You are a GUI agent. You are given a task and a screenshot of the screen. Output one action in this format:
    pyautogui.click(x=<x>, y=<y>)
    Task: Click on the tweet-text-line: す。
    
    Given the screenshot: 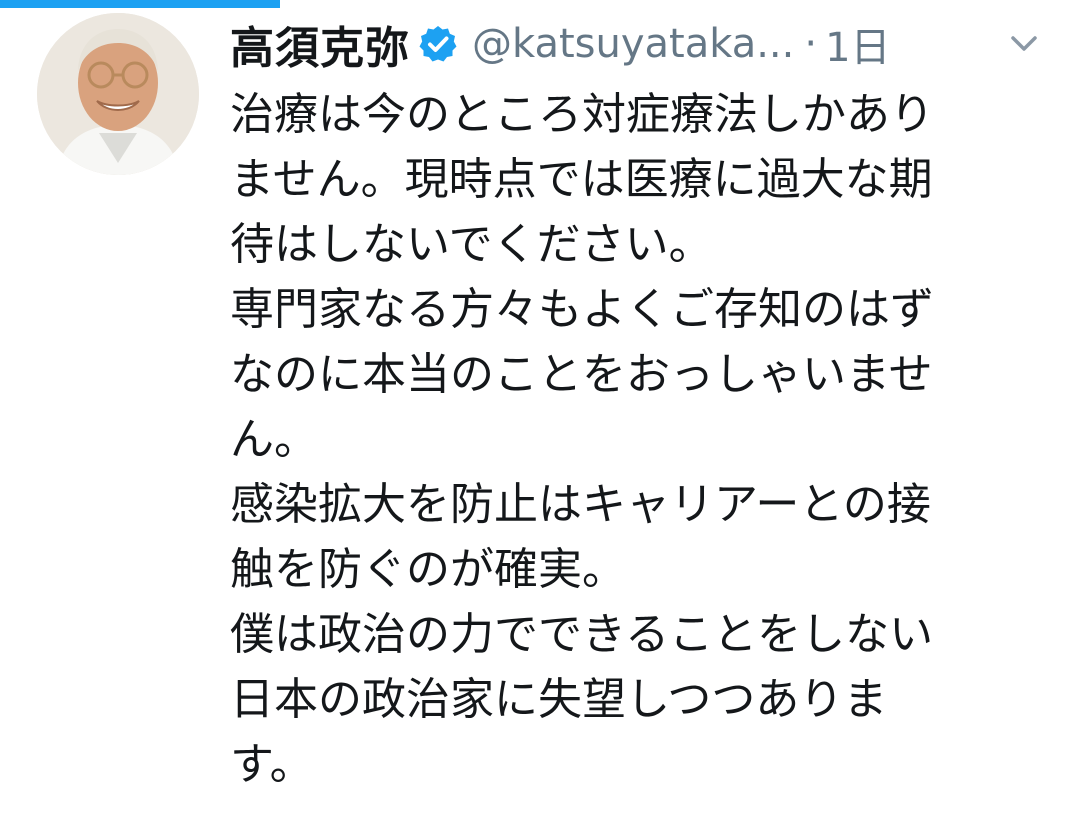 What is the action you would take?
    pyautogui.click(x=272, y=764)
    